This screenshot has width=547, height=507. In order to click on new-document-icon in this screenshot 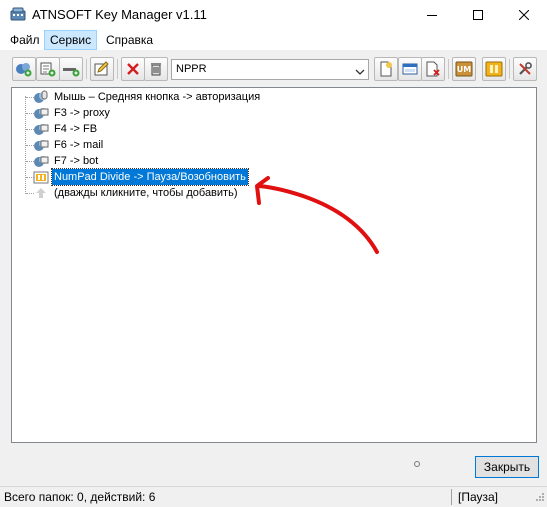, I will do `click(386, 69)`.